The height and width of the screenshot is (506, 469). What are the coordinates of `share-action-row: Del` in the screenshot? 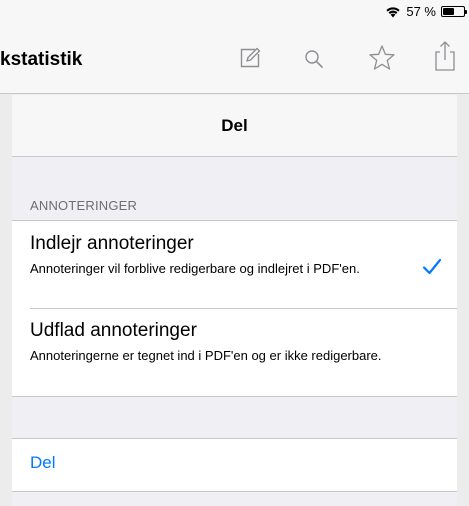 It's located at (234, 465).